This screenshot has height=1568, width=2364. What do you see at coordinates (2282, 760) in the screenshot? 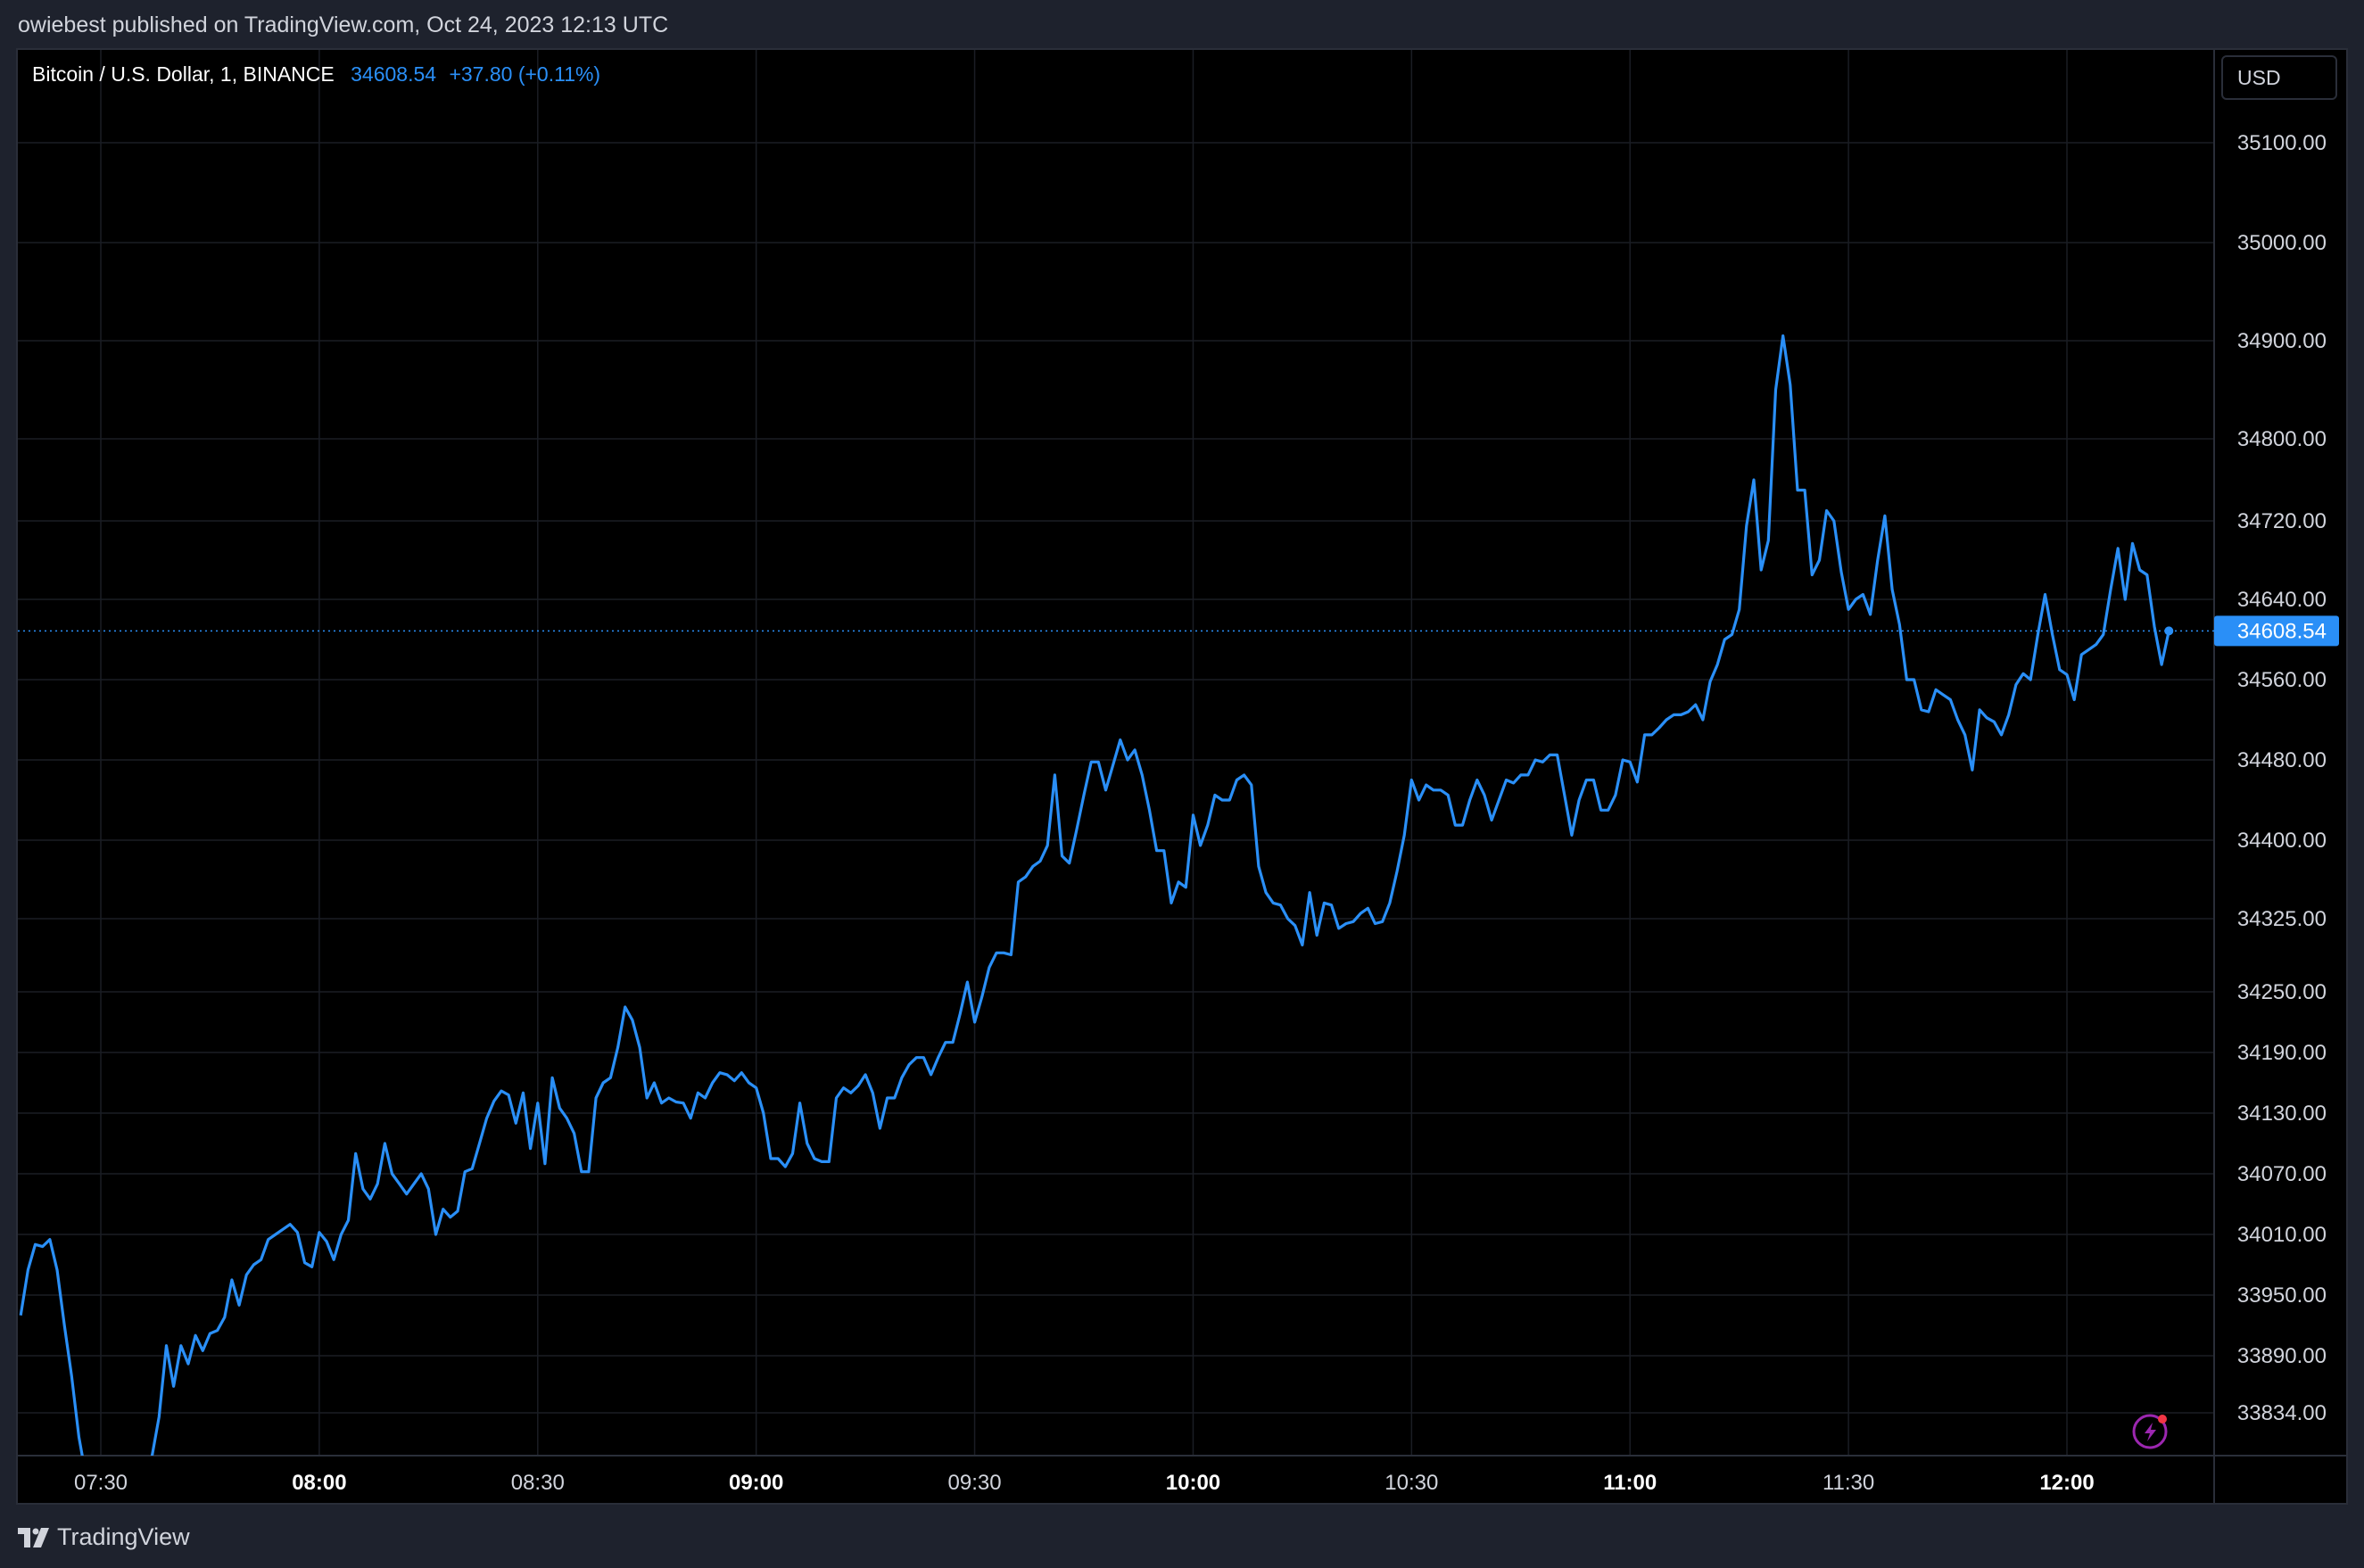
I see `price-tick-label: 34480.00` at bounding box center [2282, 760].